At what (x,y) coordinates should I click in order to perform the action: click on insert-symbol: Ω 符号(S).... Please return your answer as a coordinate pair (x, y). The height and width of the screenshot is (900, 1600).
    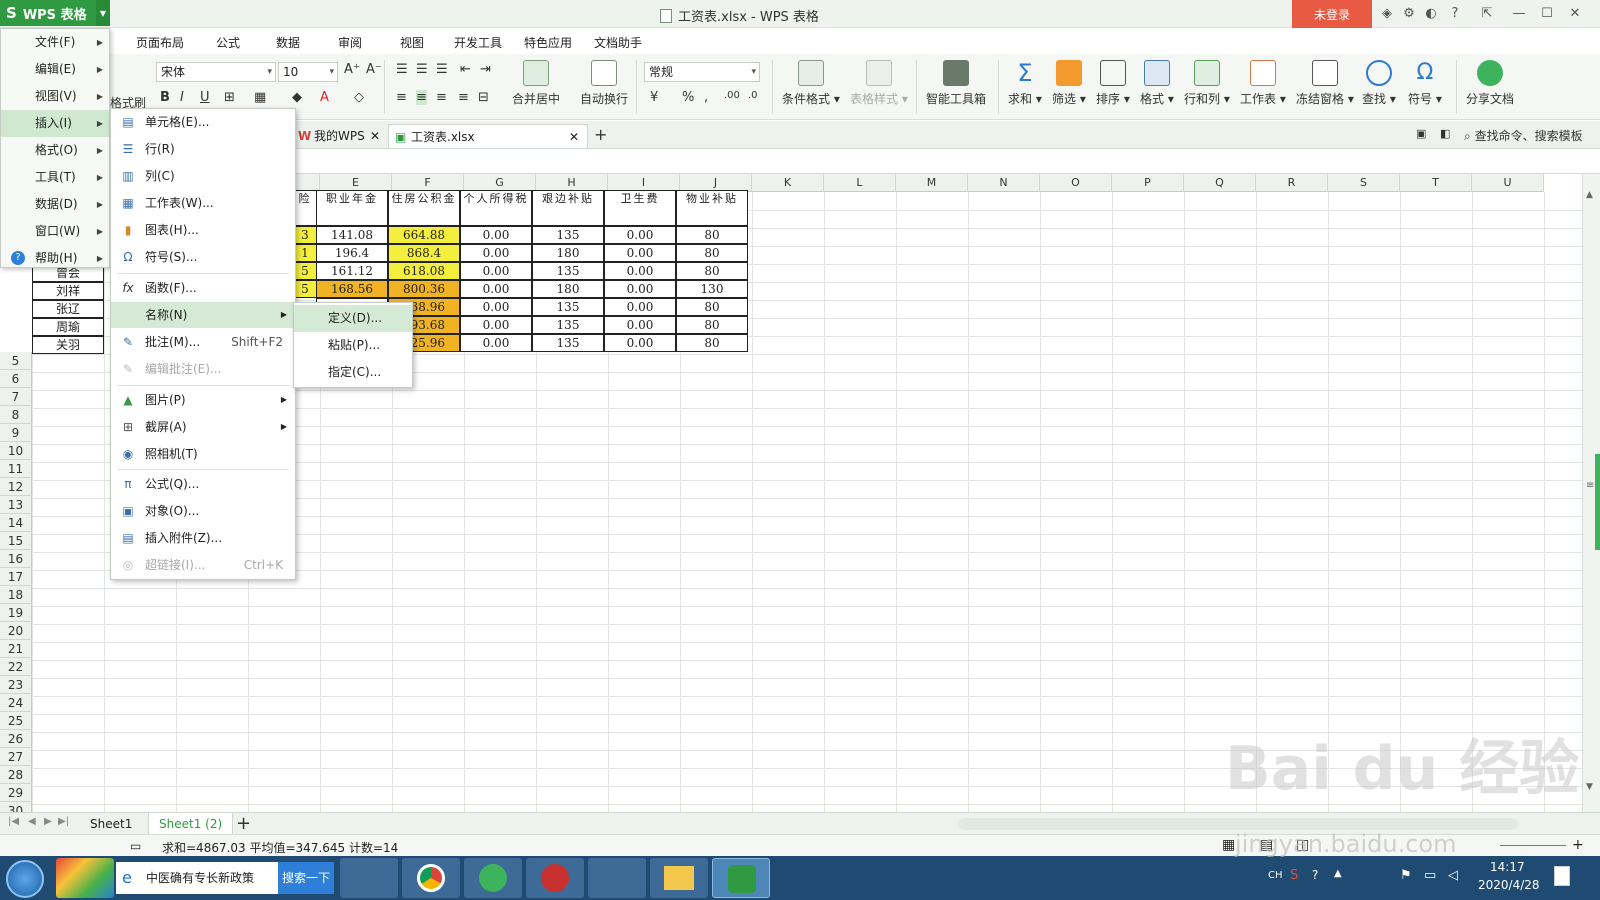
    Looking at the image, I should click on (203, 257).